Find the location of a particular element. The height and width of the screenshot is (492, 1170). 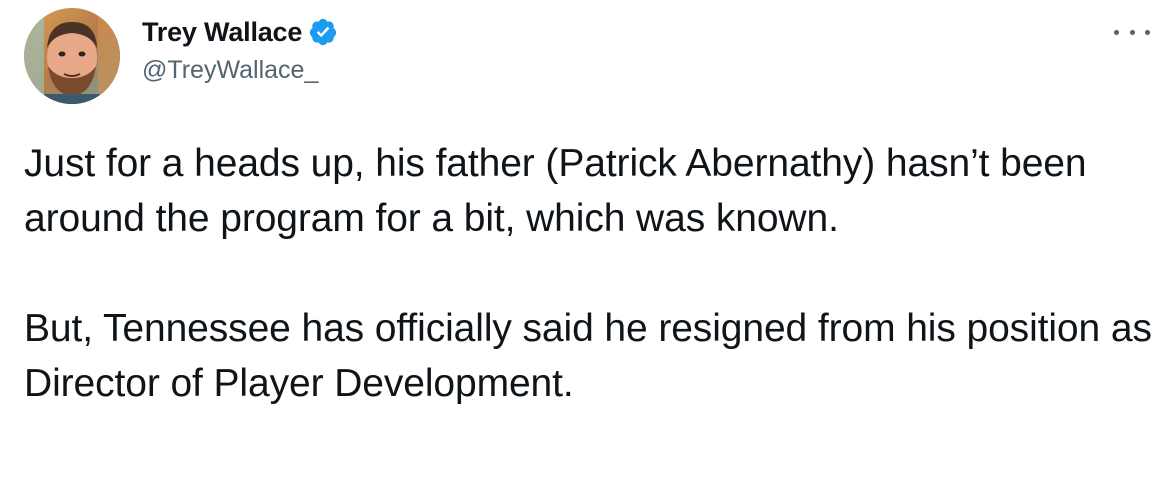

avatar-image is located at coordinates (72, 56).